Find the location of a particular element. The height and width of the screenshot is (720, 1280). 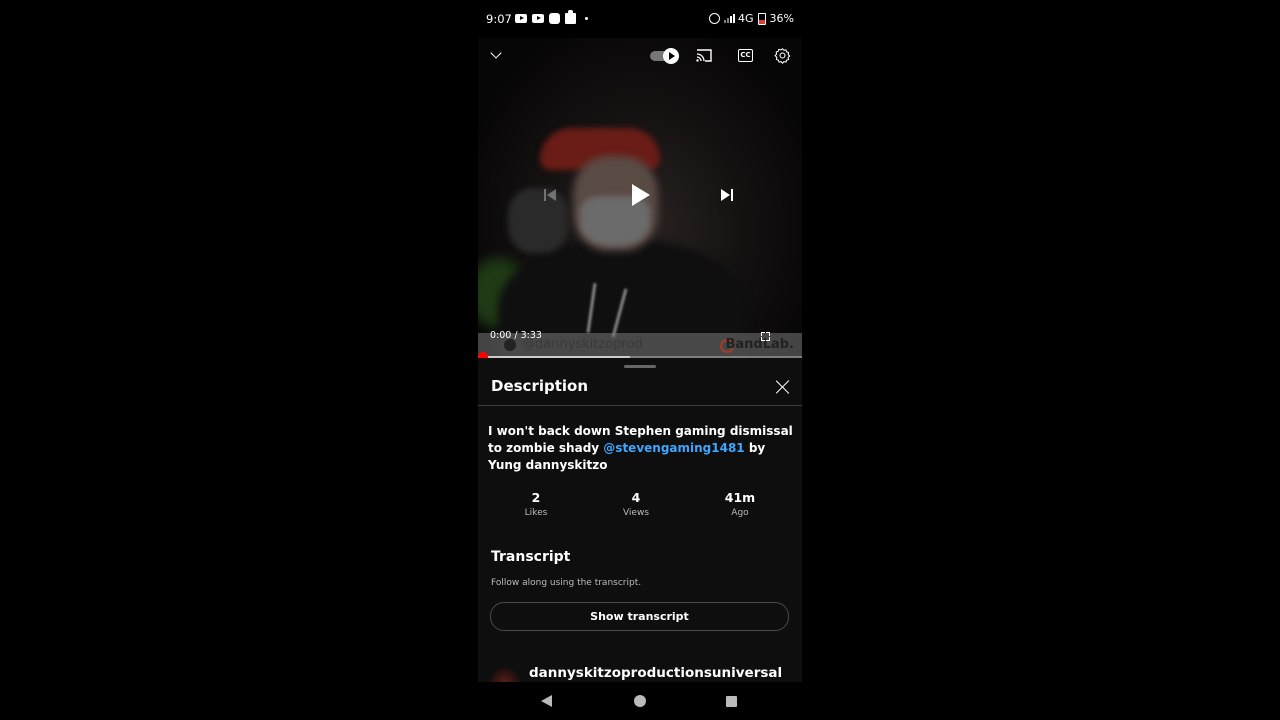

notification-icons is located at coordinates (551, 17).